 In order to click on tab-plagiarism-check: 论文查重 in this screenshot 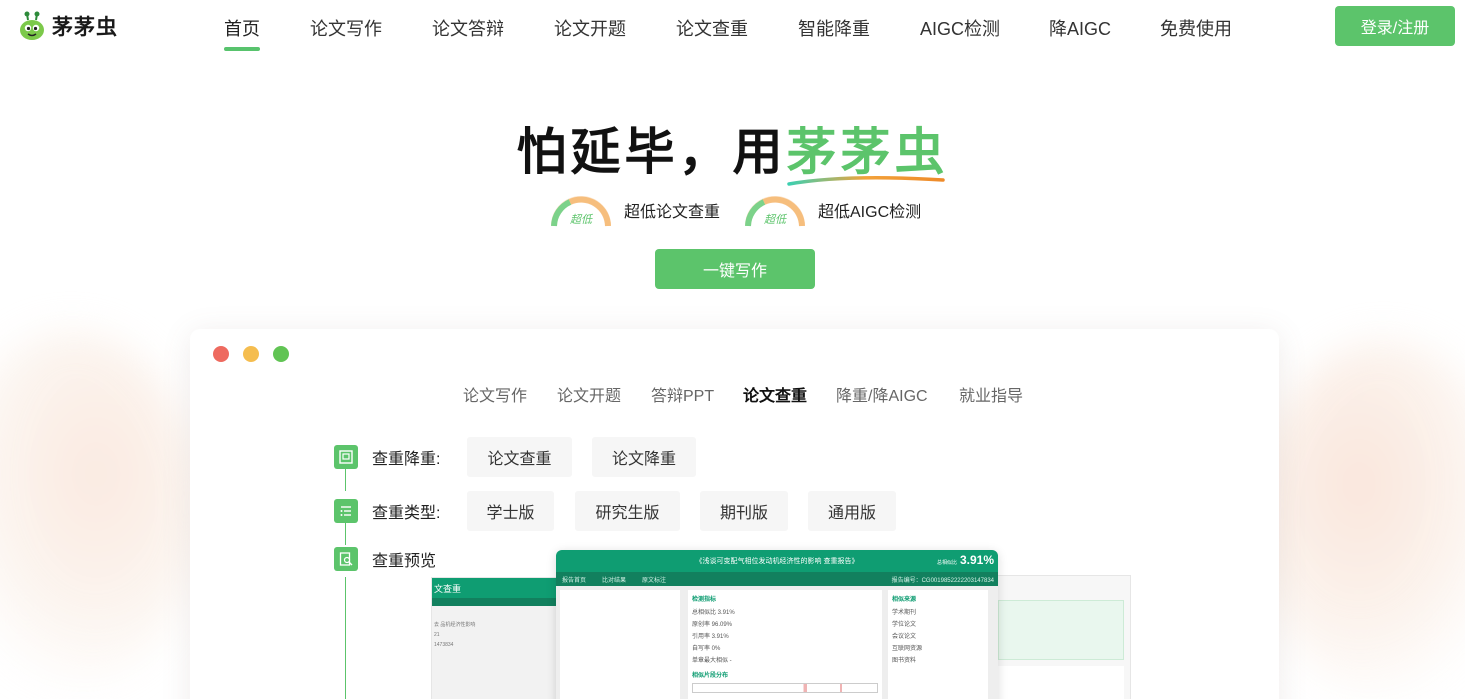, I will do `click(775, 395)`.